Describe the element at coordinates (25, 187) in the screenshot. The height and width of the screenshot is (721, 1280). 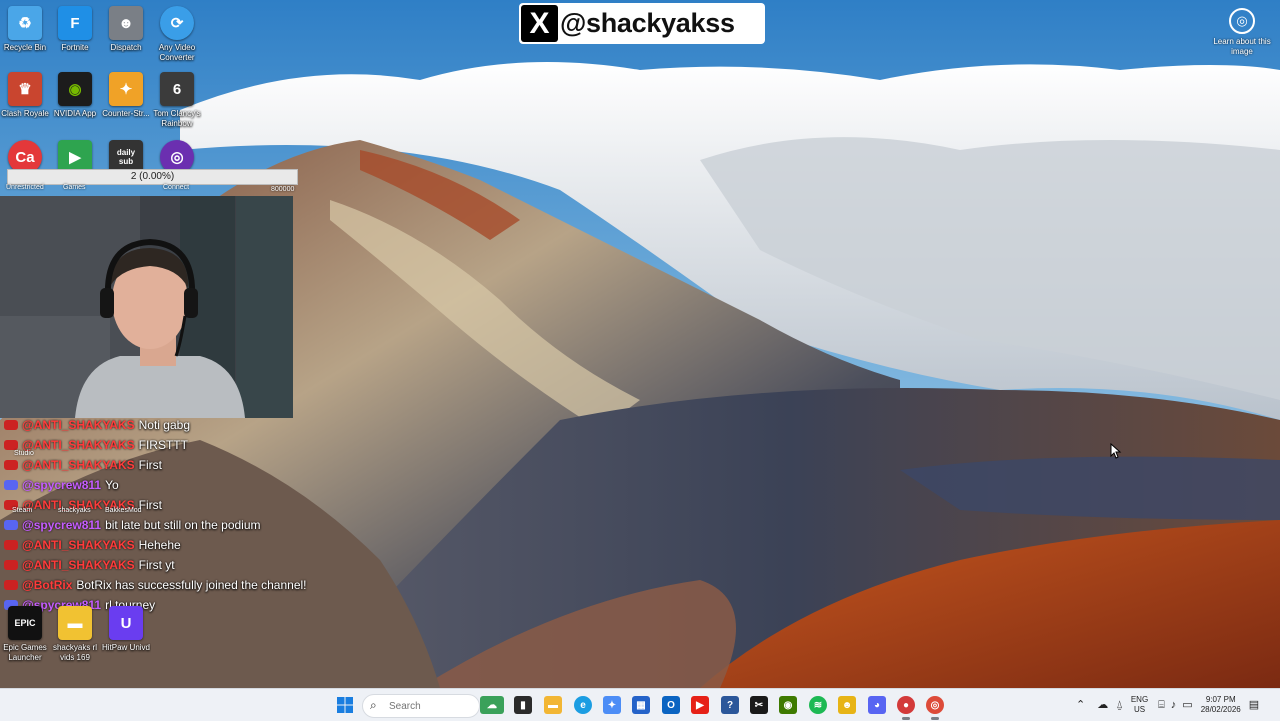
I see `desktop-icon-label: Unrestricted` at that location.